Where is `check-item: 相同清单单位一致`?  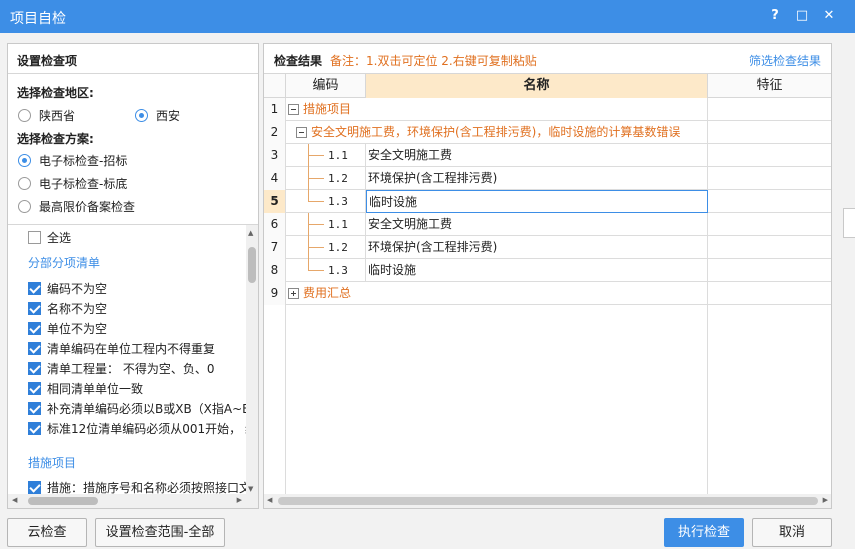
check-item: 相同清单单位一致 is located at coordinates (85, 388).